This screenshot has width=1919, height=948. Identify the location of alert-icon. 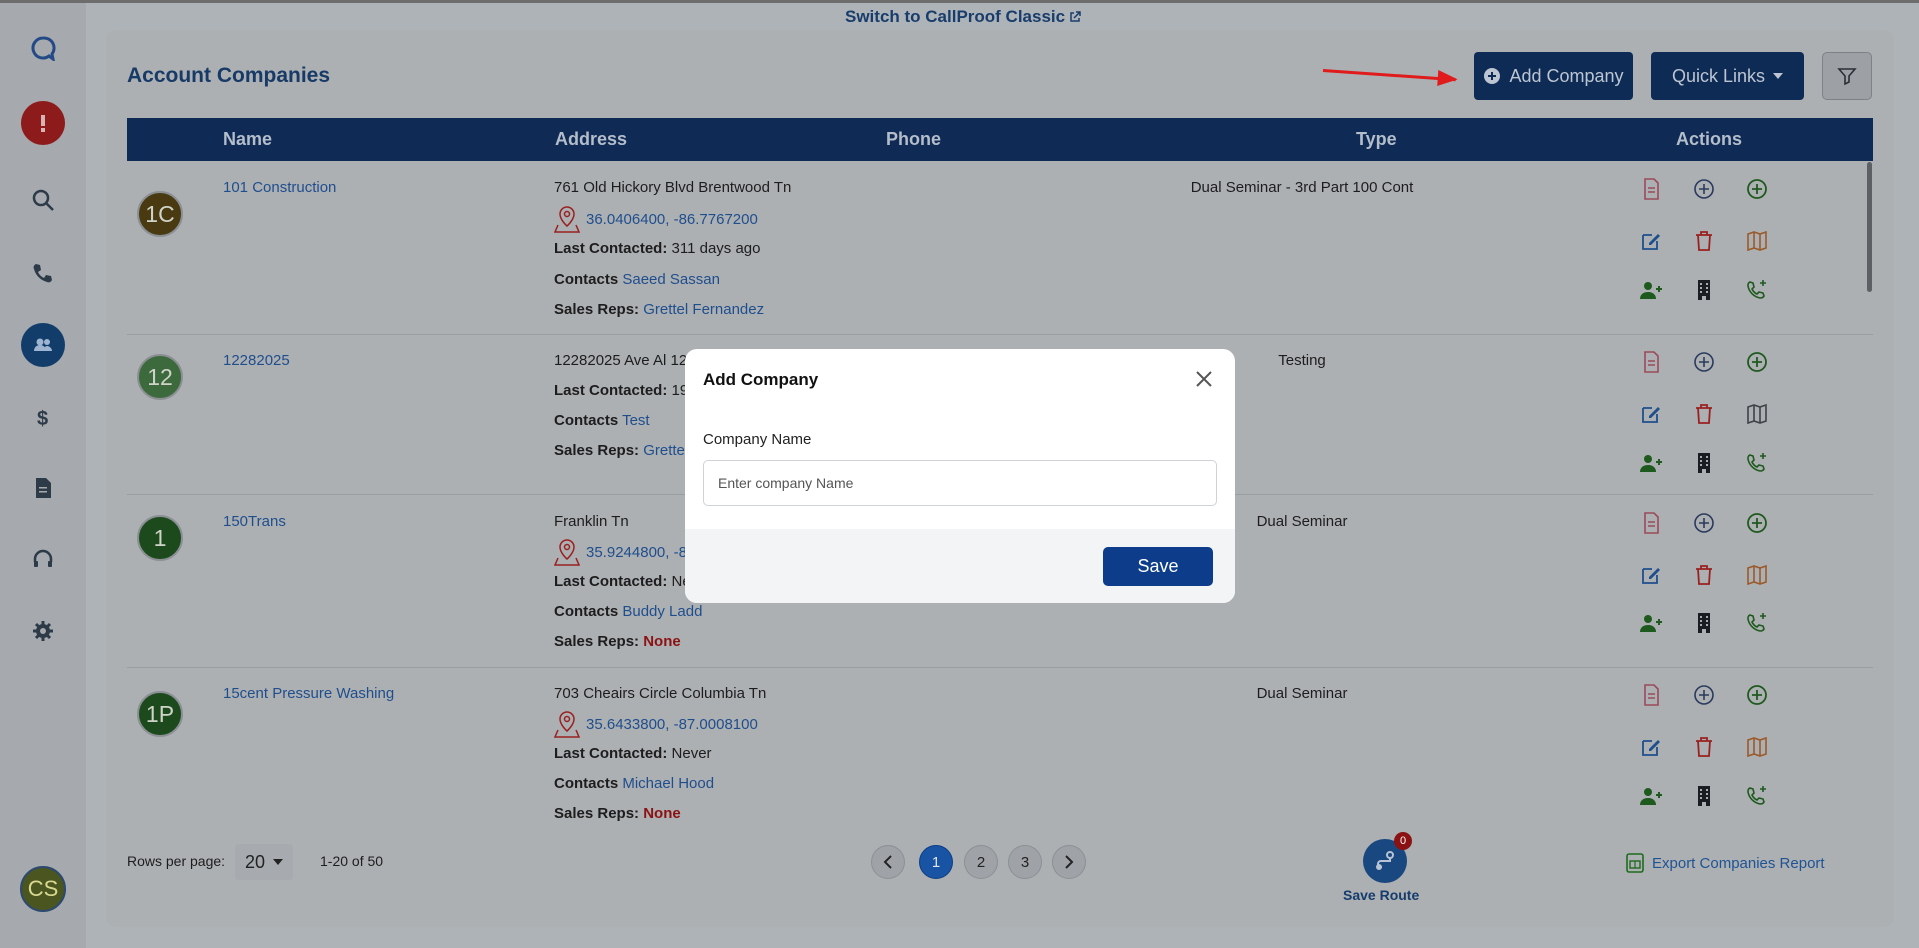
(43, 123).